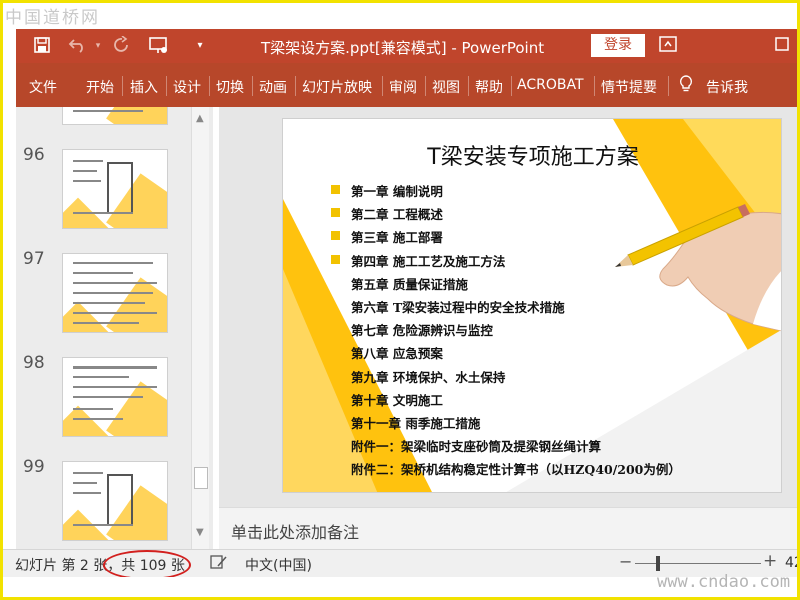  What do you see at coordinates (42, 46) in the screenshot?
I see `save-icon` at bounding box center [42, 46].